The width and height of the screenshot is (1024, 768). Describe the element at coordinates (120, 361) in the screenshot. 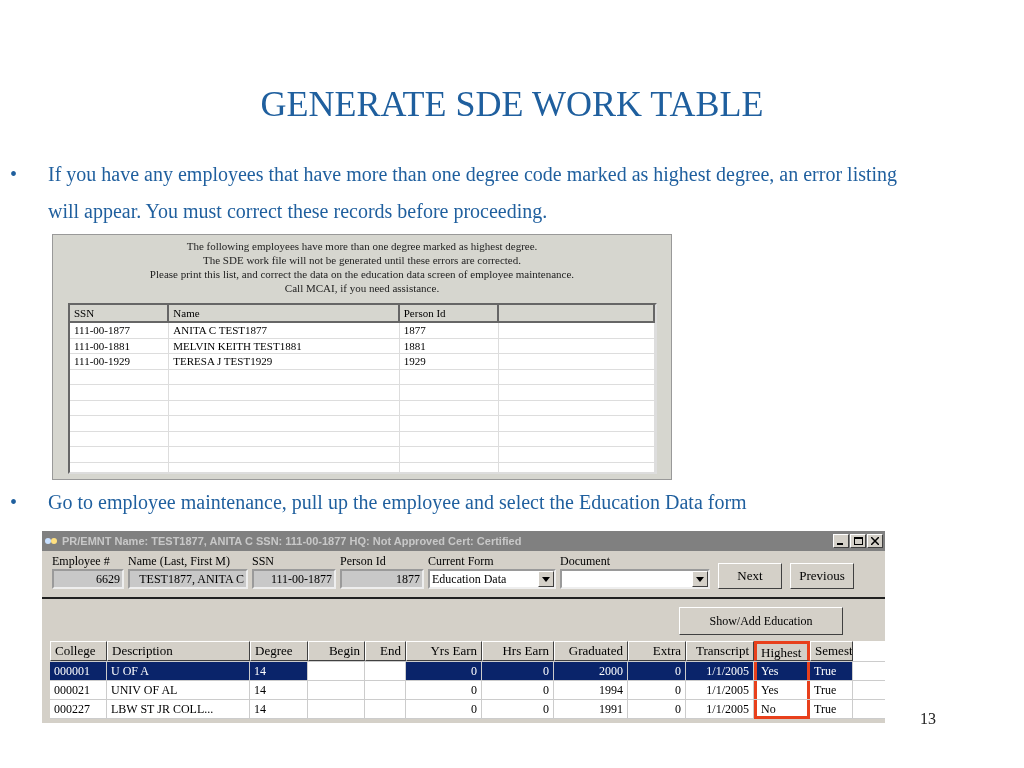

I see `table-cell: 111-00-1929` at that location.